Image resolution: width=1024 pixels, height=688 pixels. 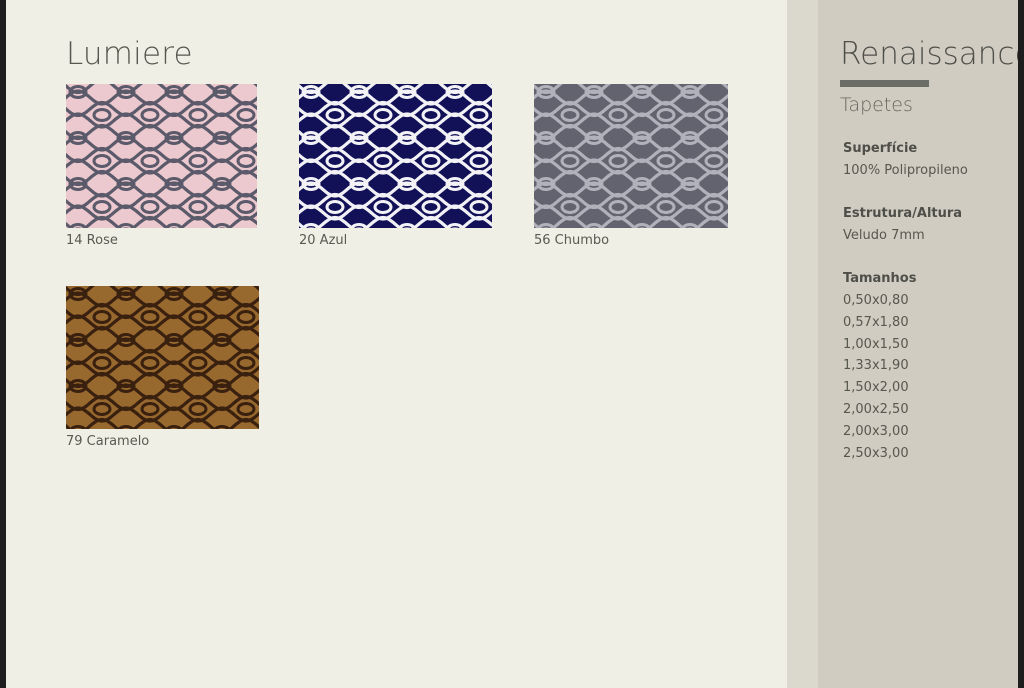 I want to click on spec-label: Tamanhos, so click(x=880, y=278).